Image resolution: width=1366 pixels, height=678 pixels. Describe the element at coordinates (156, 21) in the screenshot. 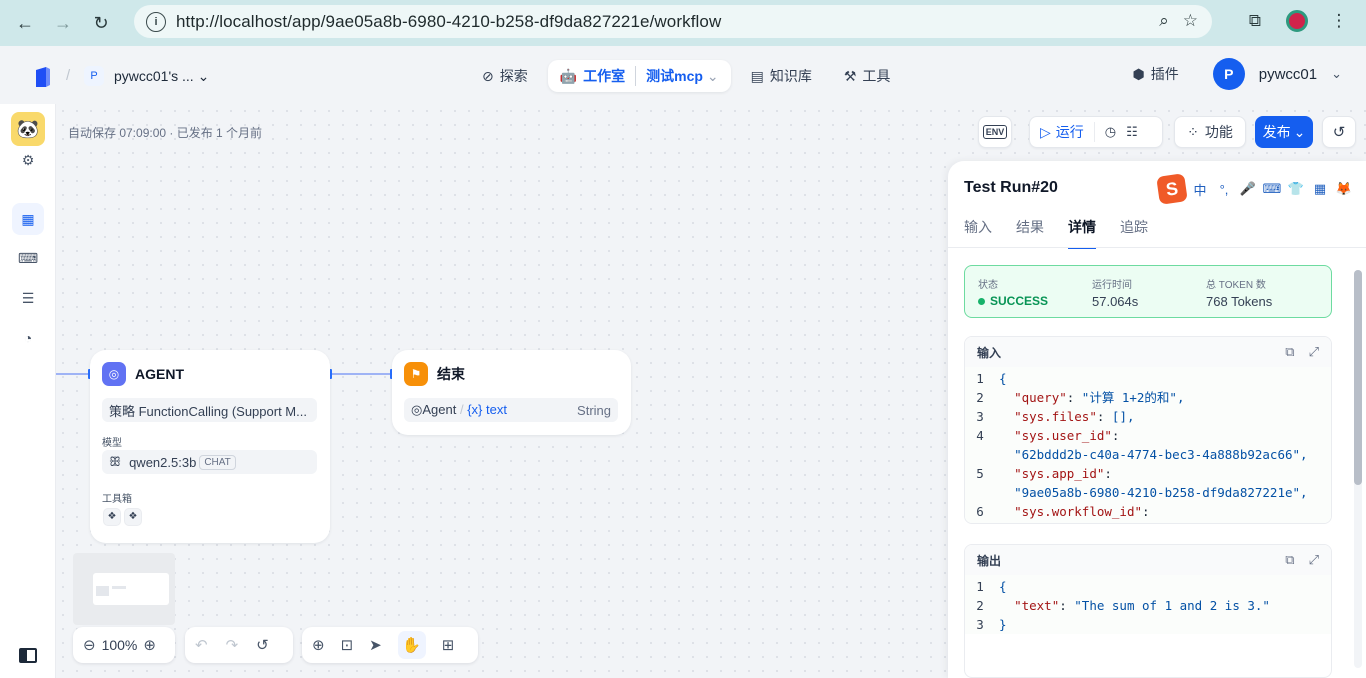

I see `site-info-icon: i` at that location.